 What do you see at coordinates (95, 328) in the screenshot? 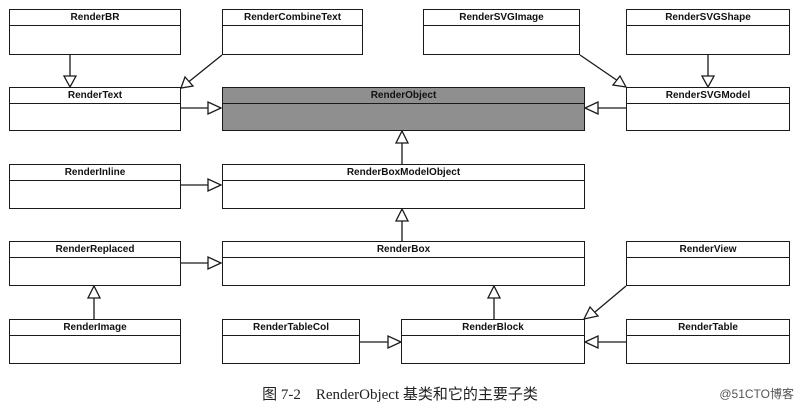
I see `class-name: RenderImage` at bounding box center [95, 328].